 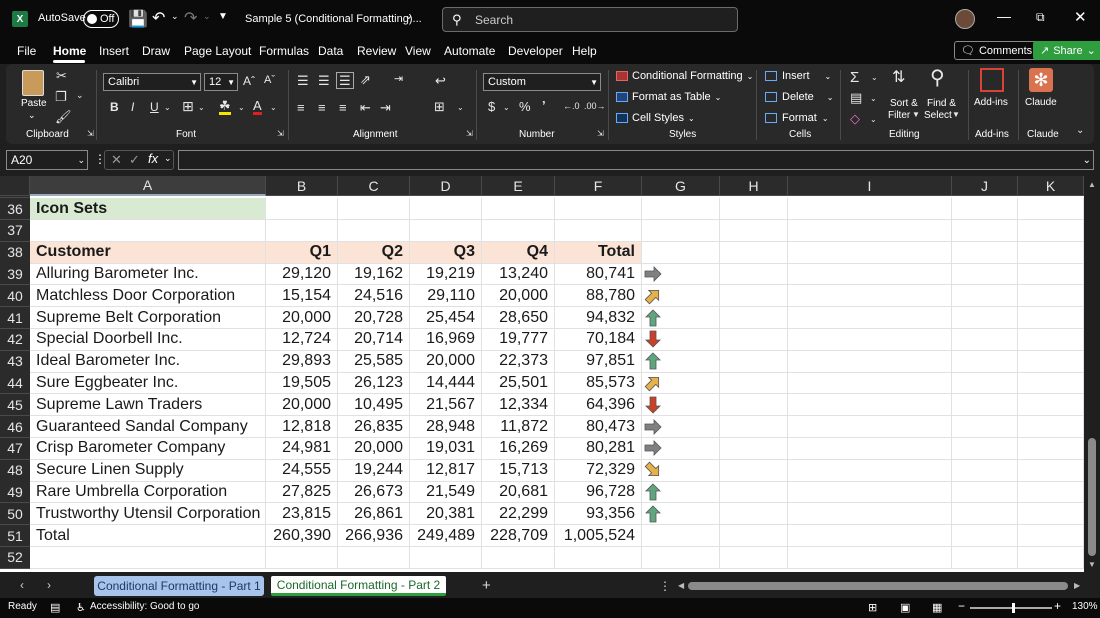 What do you see at coordinates (374, 186) in the screenshot?
I see `column-header-c: C` at bounding box center [374, 186].